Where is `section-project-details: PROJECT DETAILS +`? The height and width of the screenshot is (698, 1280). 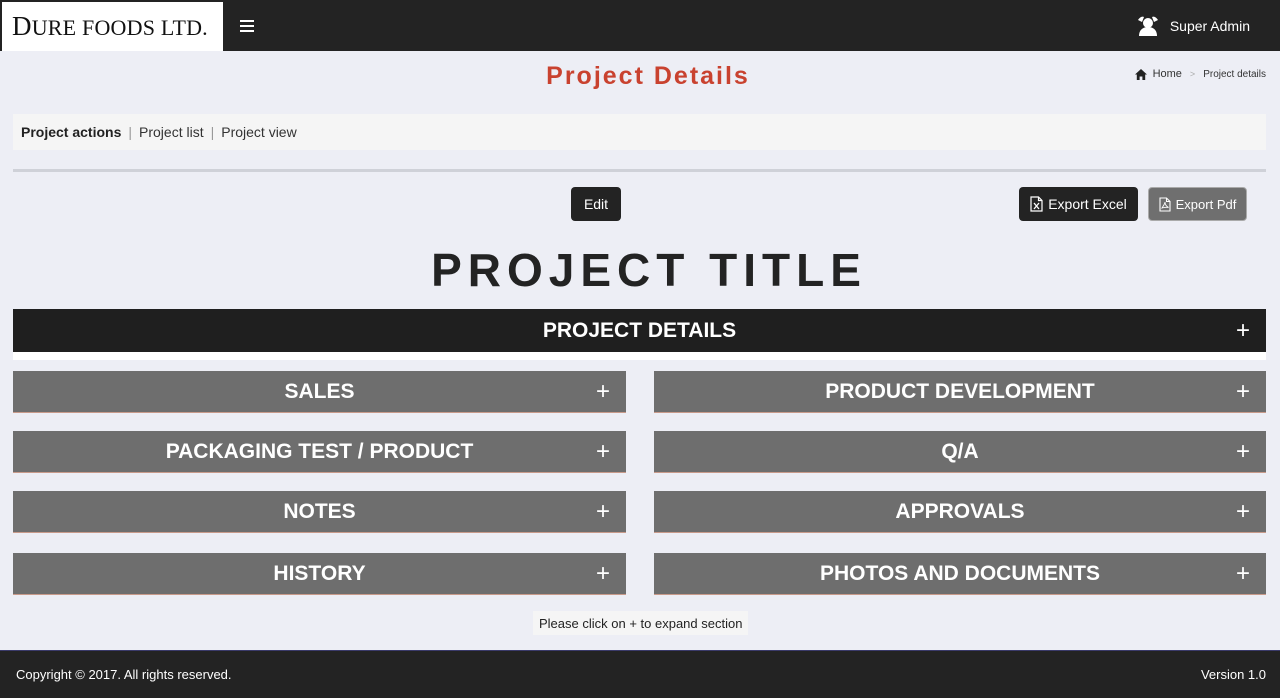 section-project-details: PROJECT DETAILS + is located at coordinates (639, 334).